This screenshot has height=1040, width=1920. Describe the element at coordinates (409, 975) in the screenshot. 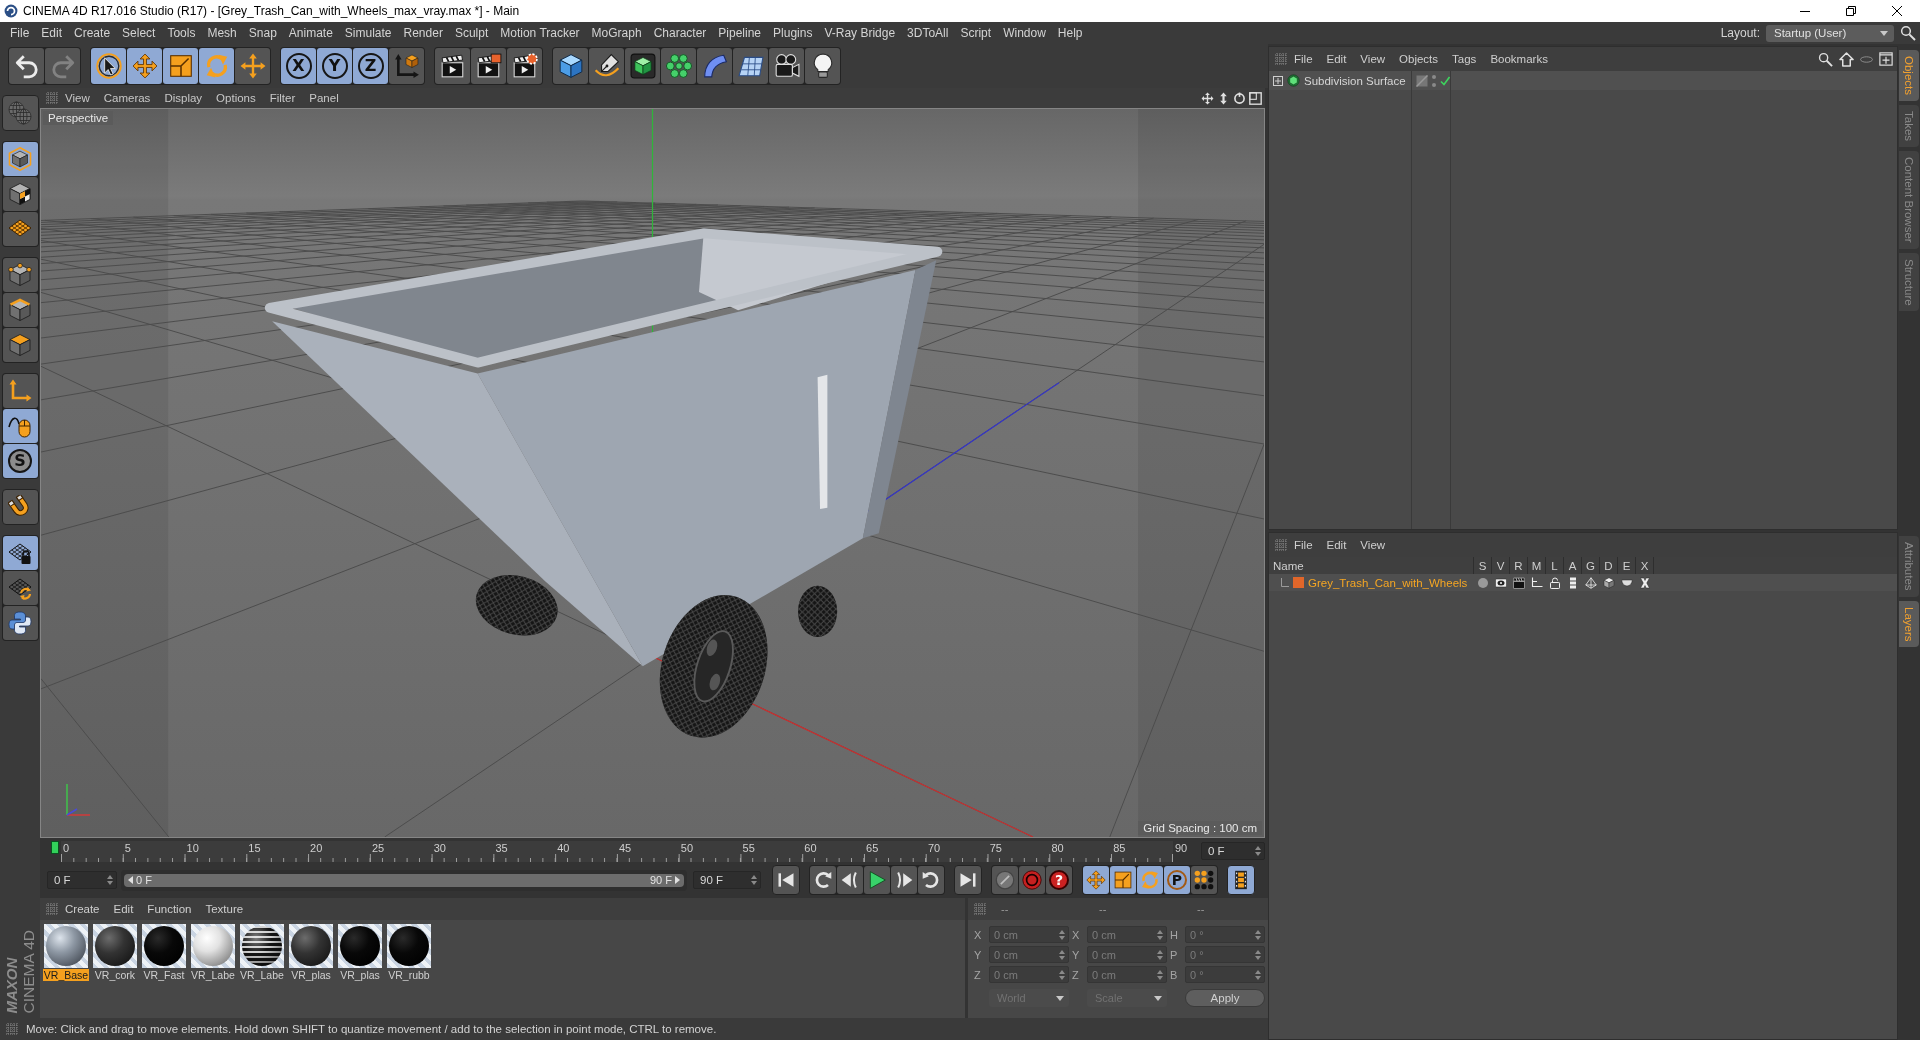

I see `material-name: VR_rubb` at that location.